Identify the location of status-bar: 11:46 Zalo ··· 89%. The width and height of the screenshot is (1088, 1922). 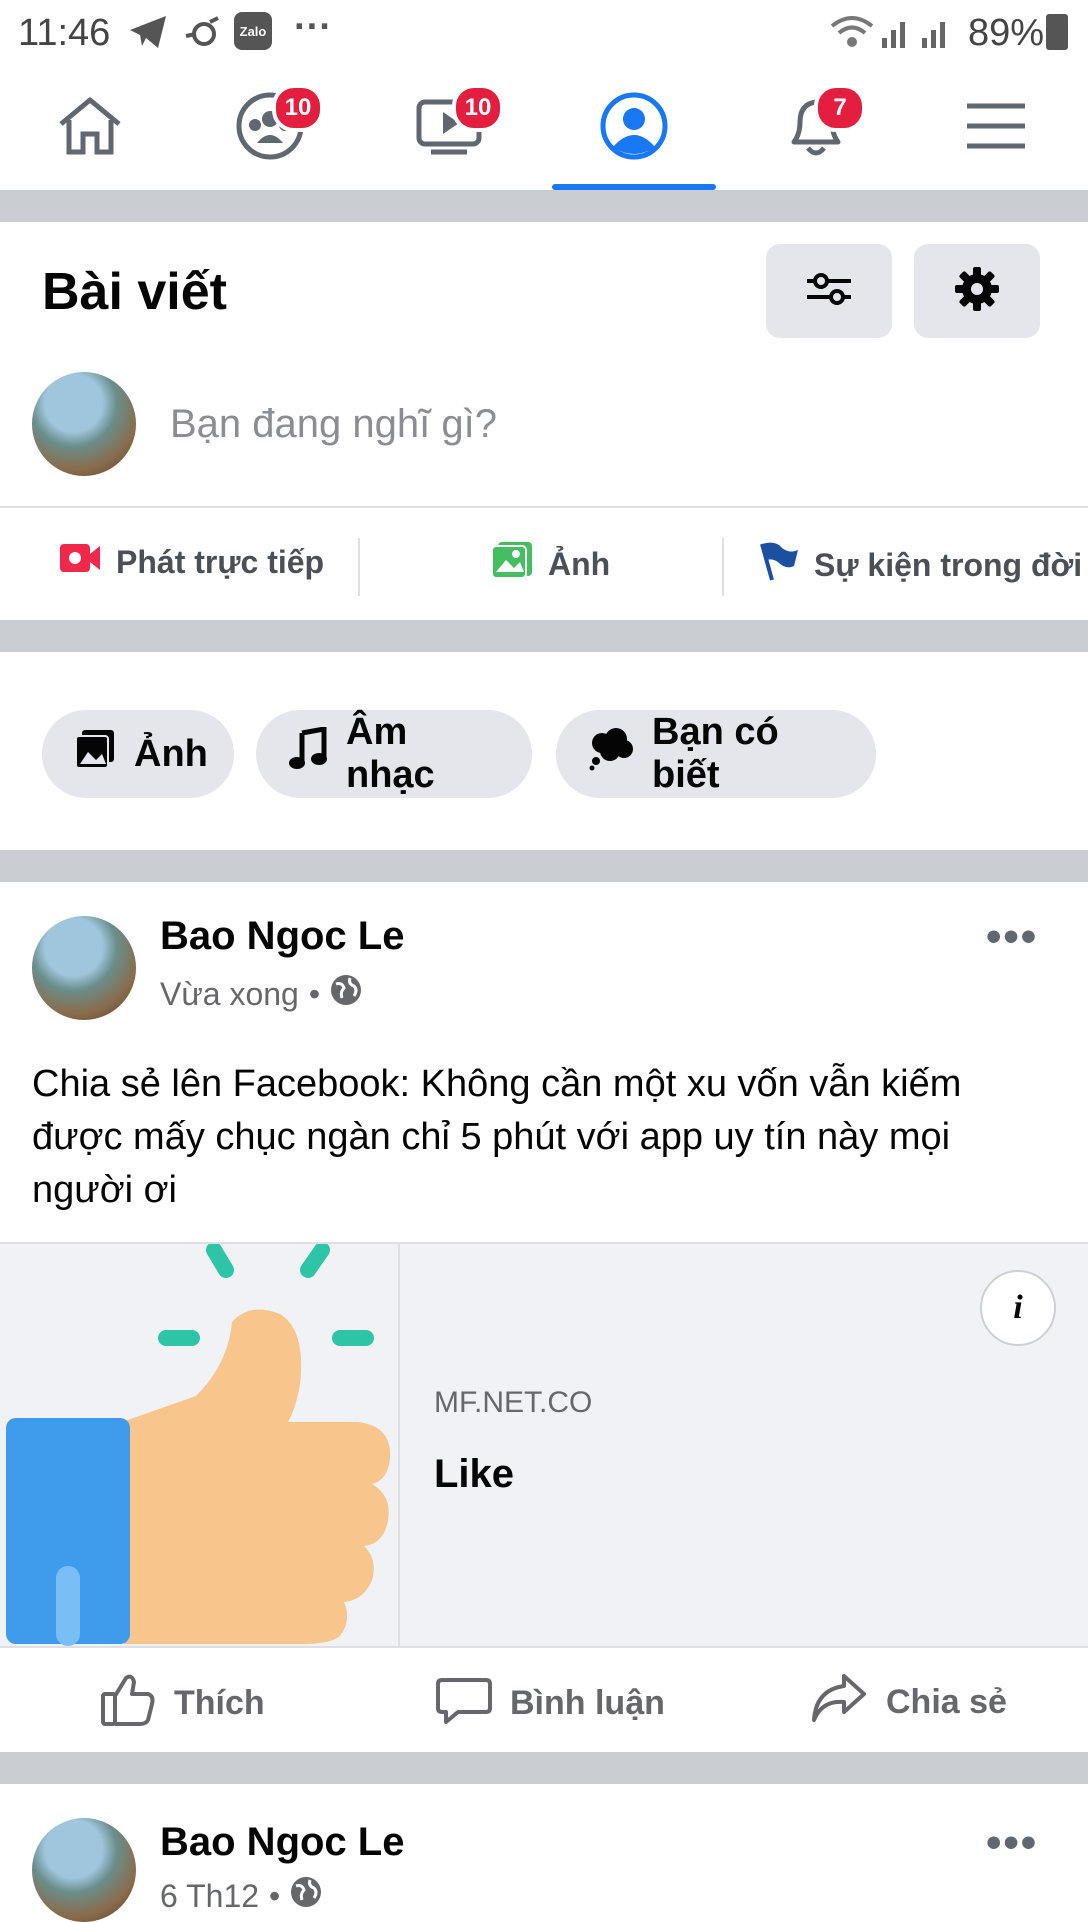
(544, 33).